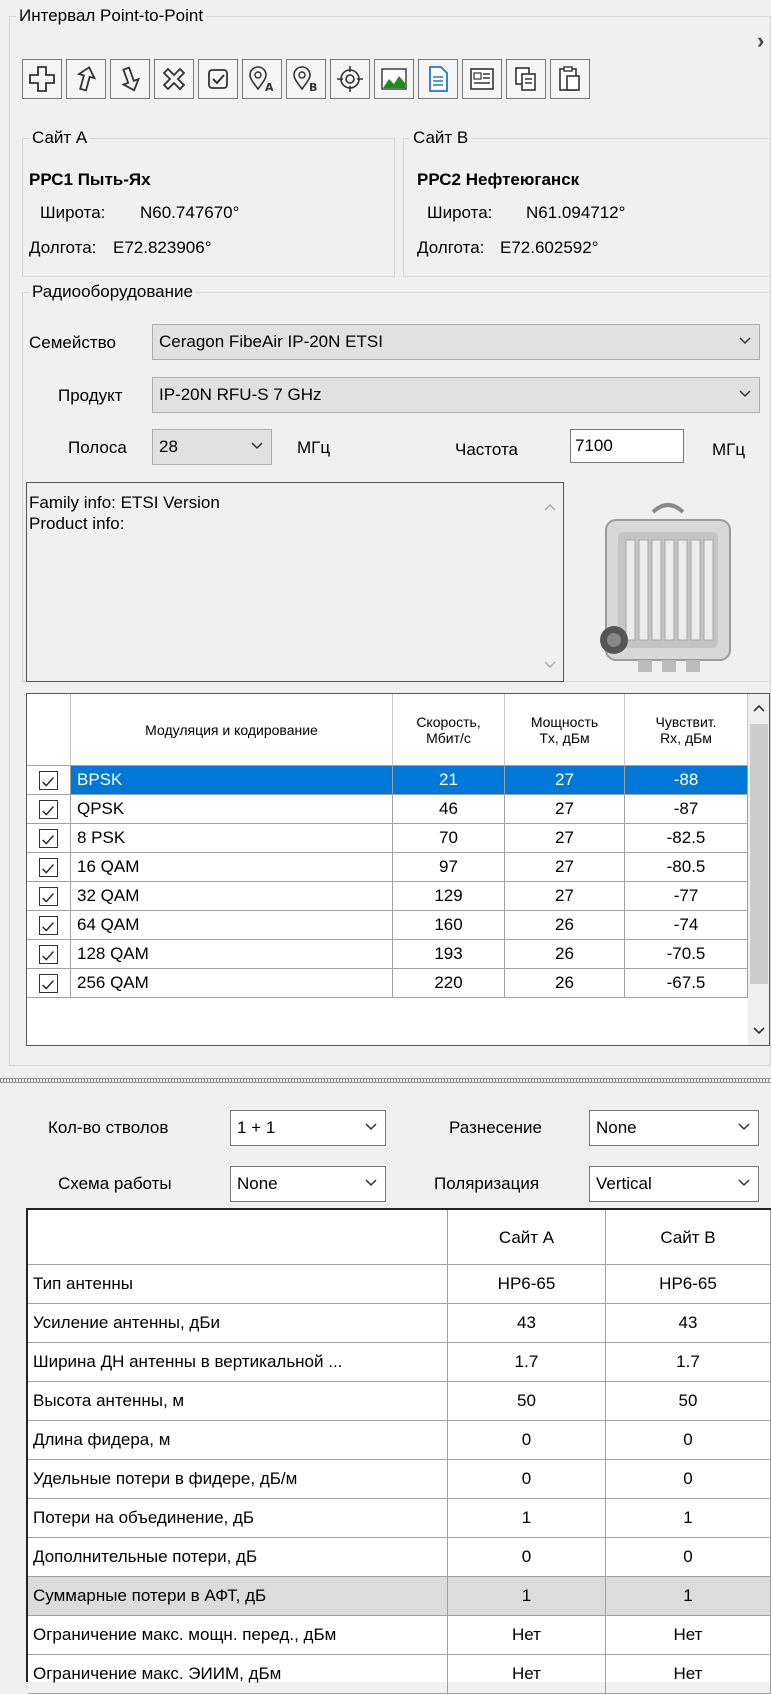 The width and height of the screenshot is (771, 1694). What do you see at coordinates (399, 1284) in the screenshot?
I see `table-row: Тип антенны HP6-65 HP6-65` at bounding box center [399, 1284].